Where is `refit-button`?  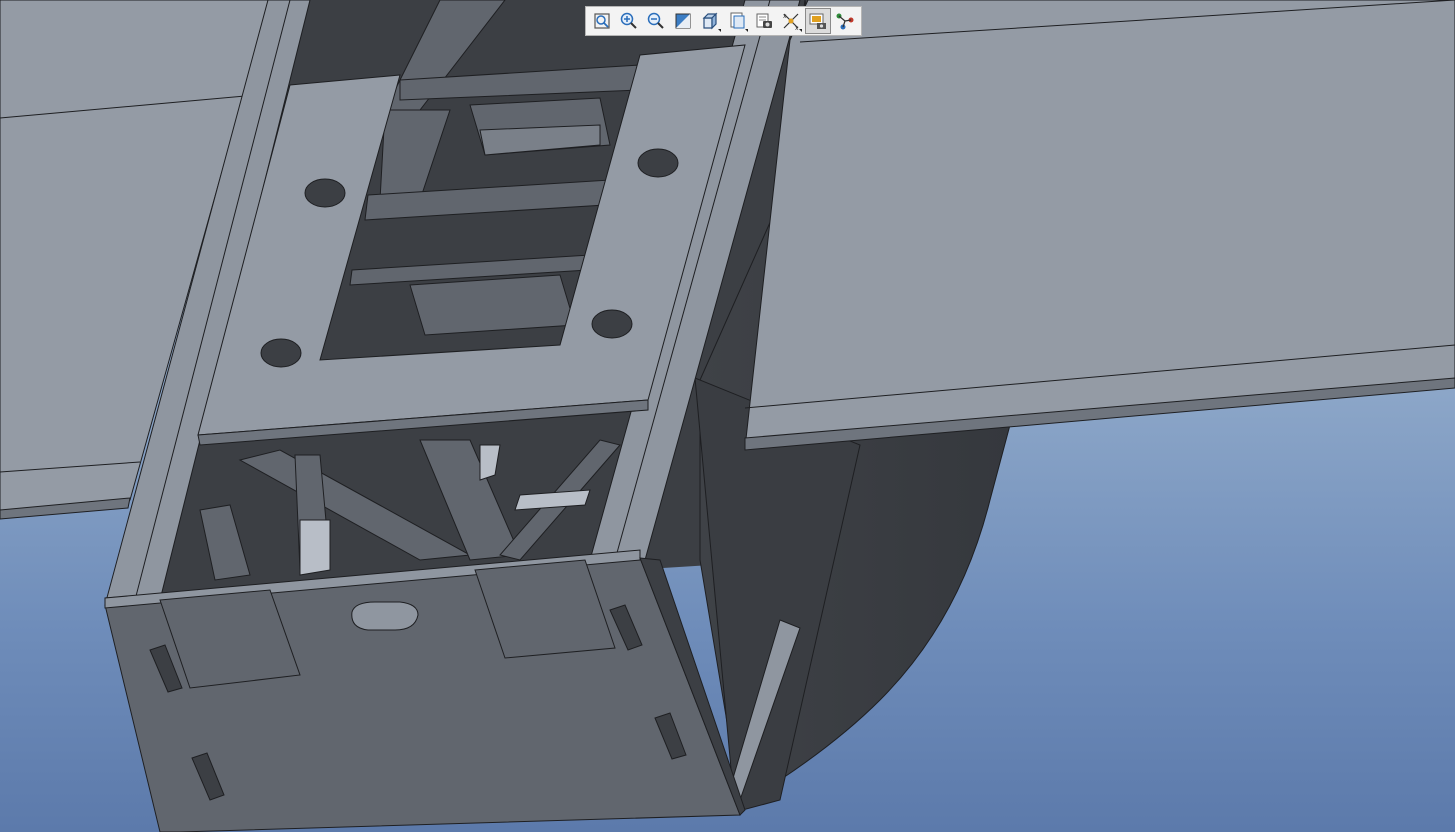
refit-button is located at coordinates (602, 21).